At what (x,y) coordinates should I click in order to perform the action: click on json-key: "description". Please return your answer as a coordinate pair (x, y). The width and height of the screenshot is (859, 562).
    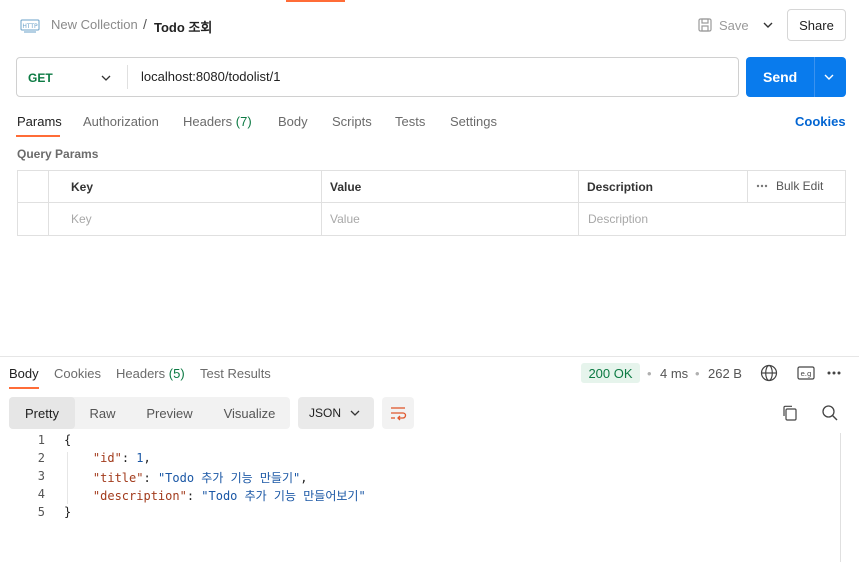
    Looking at the image, I should click on (139, 496).